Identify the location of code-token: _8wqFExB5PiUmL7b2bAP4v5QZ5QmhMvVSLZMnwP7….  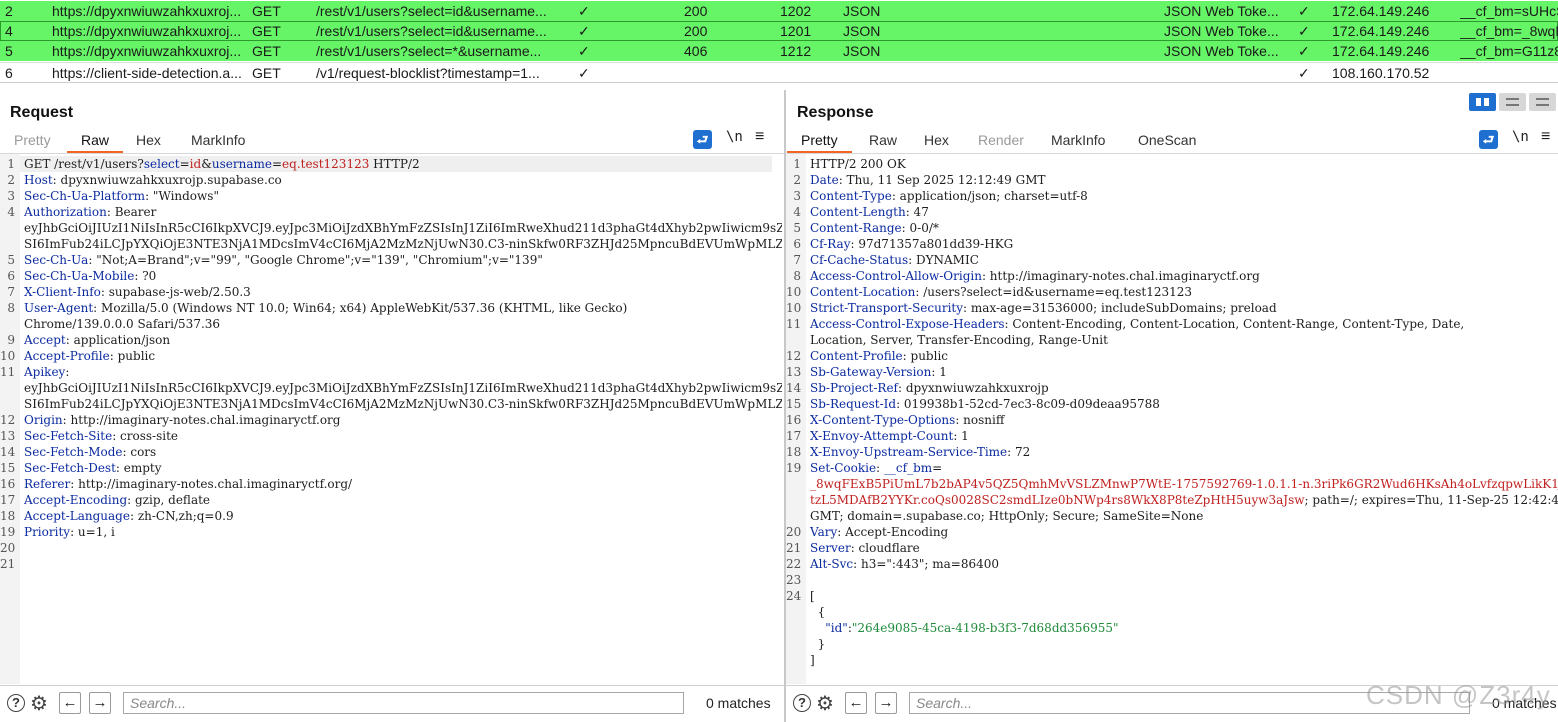
(1184, 484).